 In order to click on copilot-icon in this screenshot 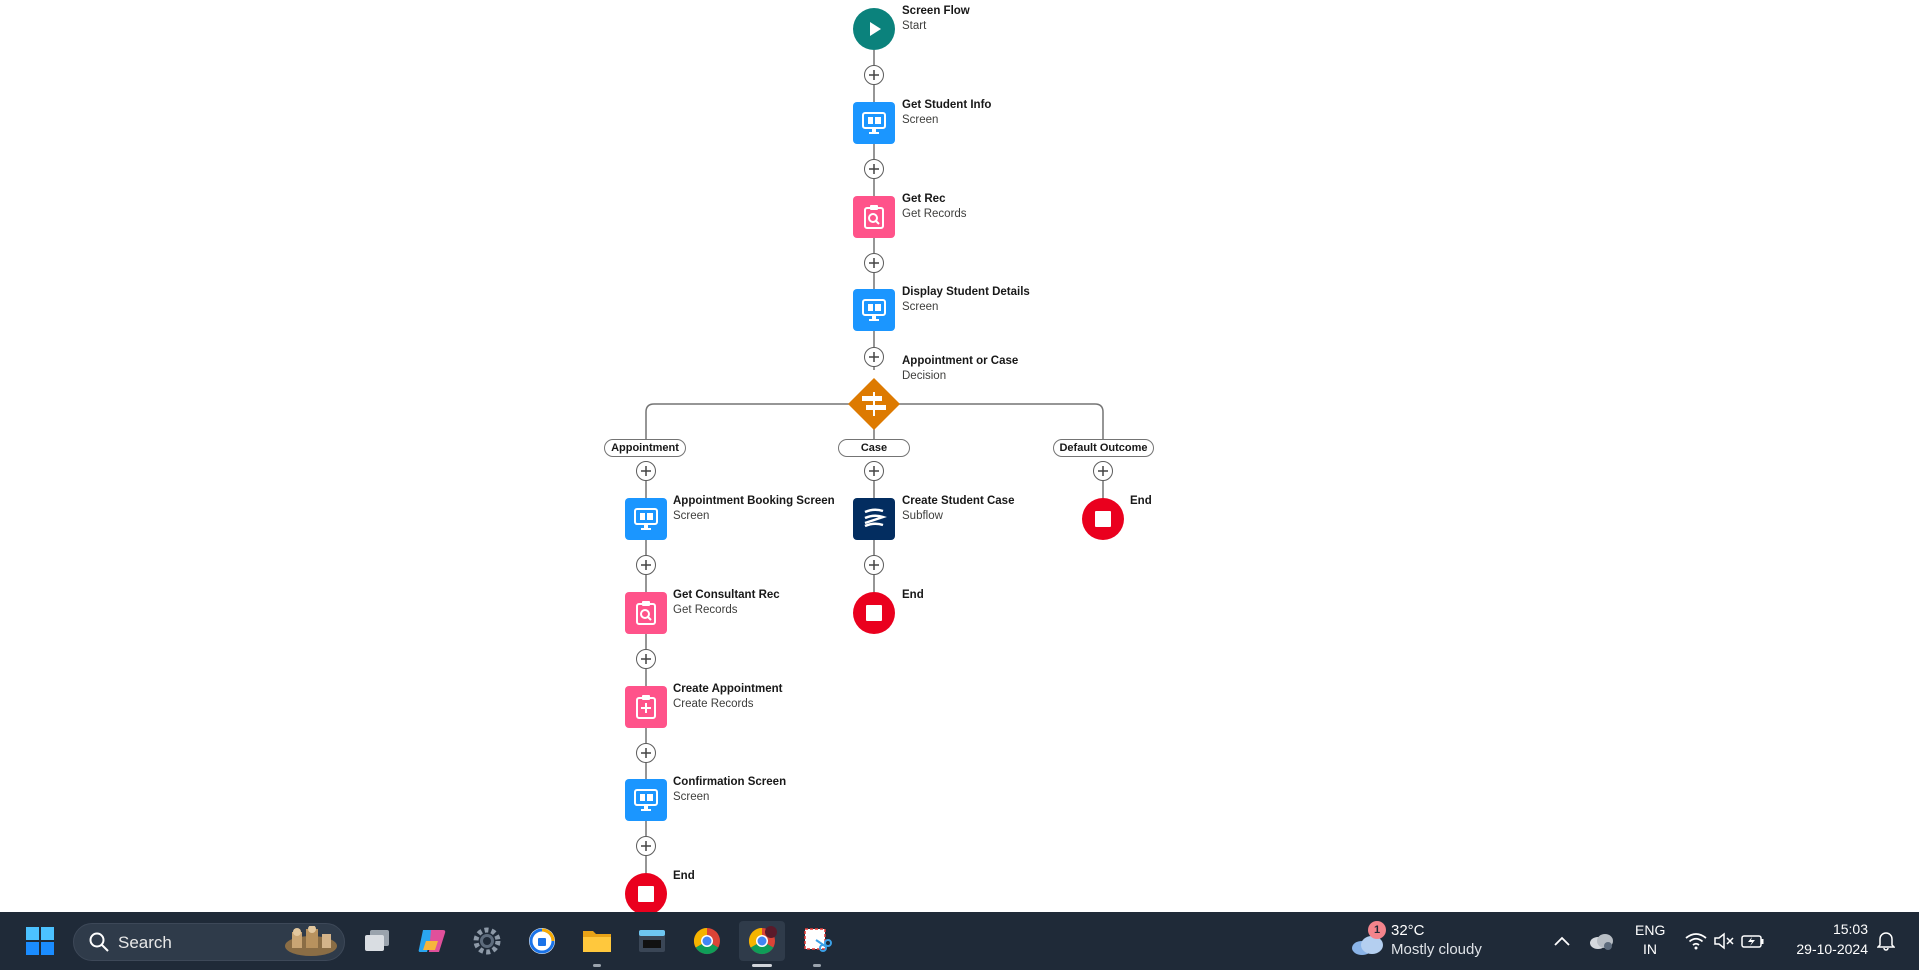, I will do `click(432, 941)`.